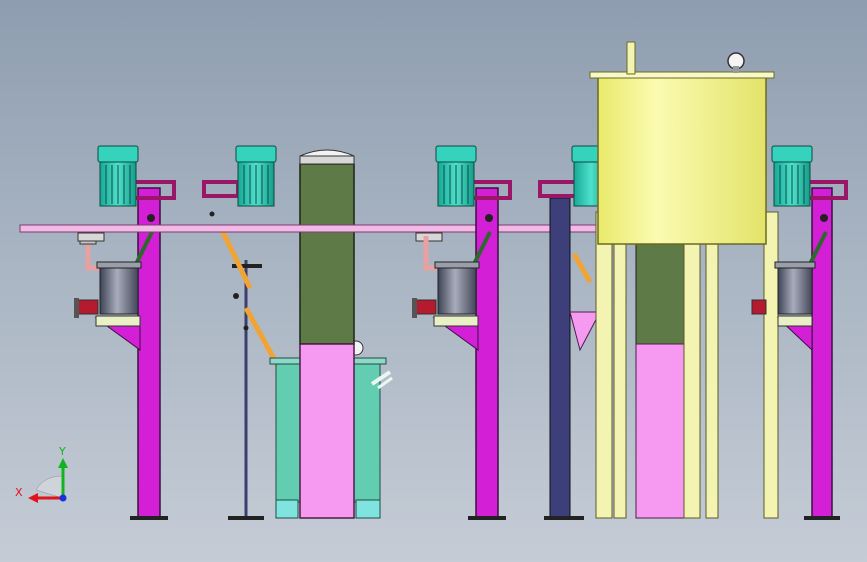  I want to click on tank-lid, so click(682, 75).